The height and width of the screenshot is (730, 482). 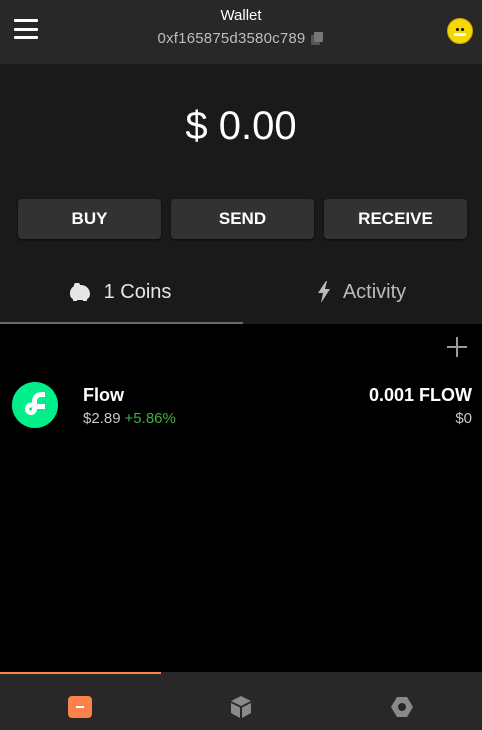 I want to click on list-item: Flow $2.89 +5.86% 0.001 FLOW $0, so click(x=241, y=406).